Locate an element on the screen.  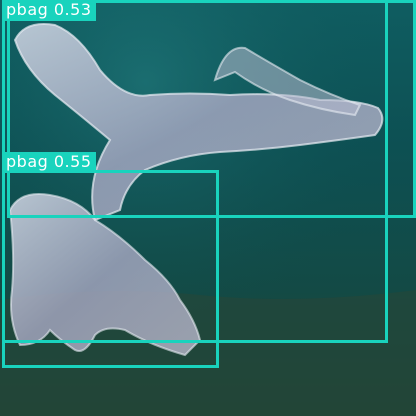
confidence-score: 0.53 is located at coordinates (72, 9).